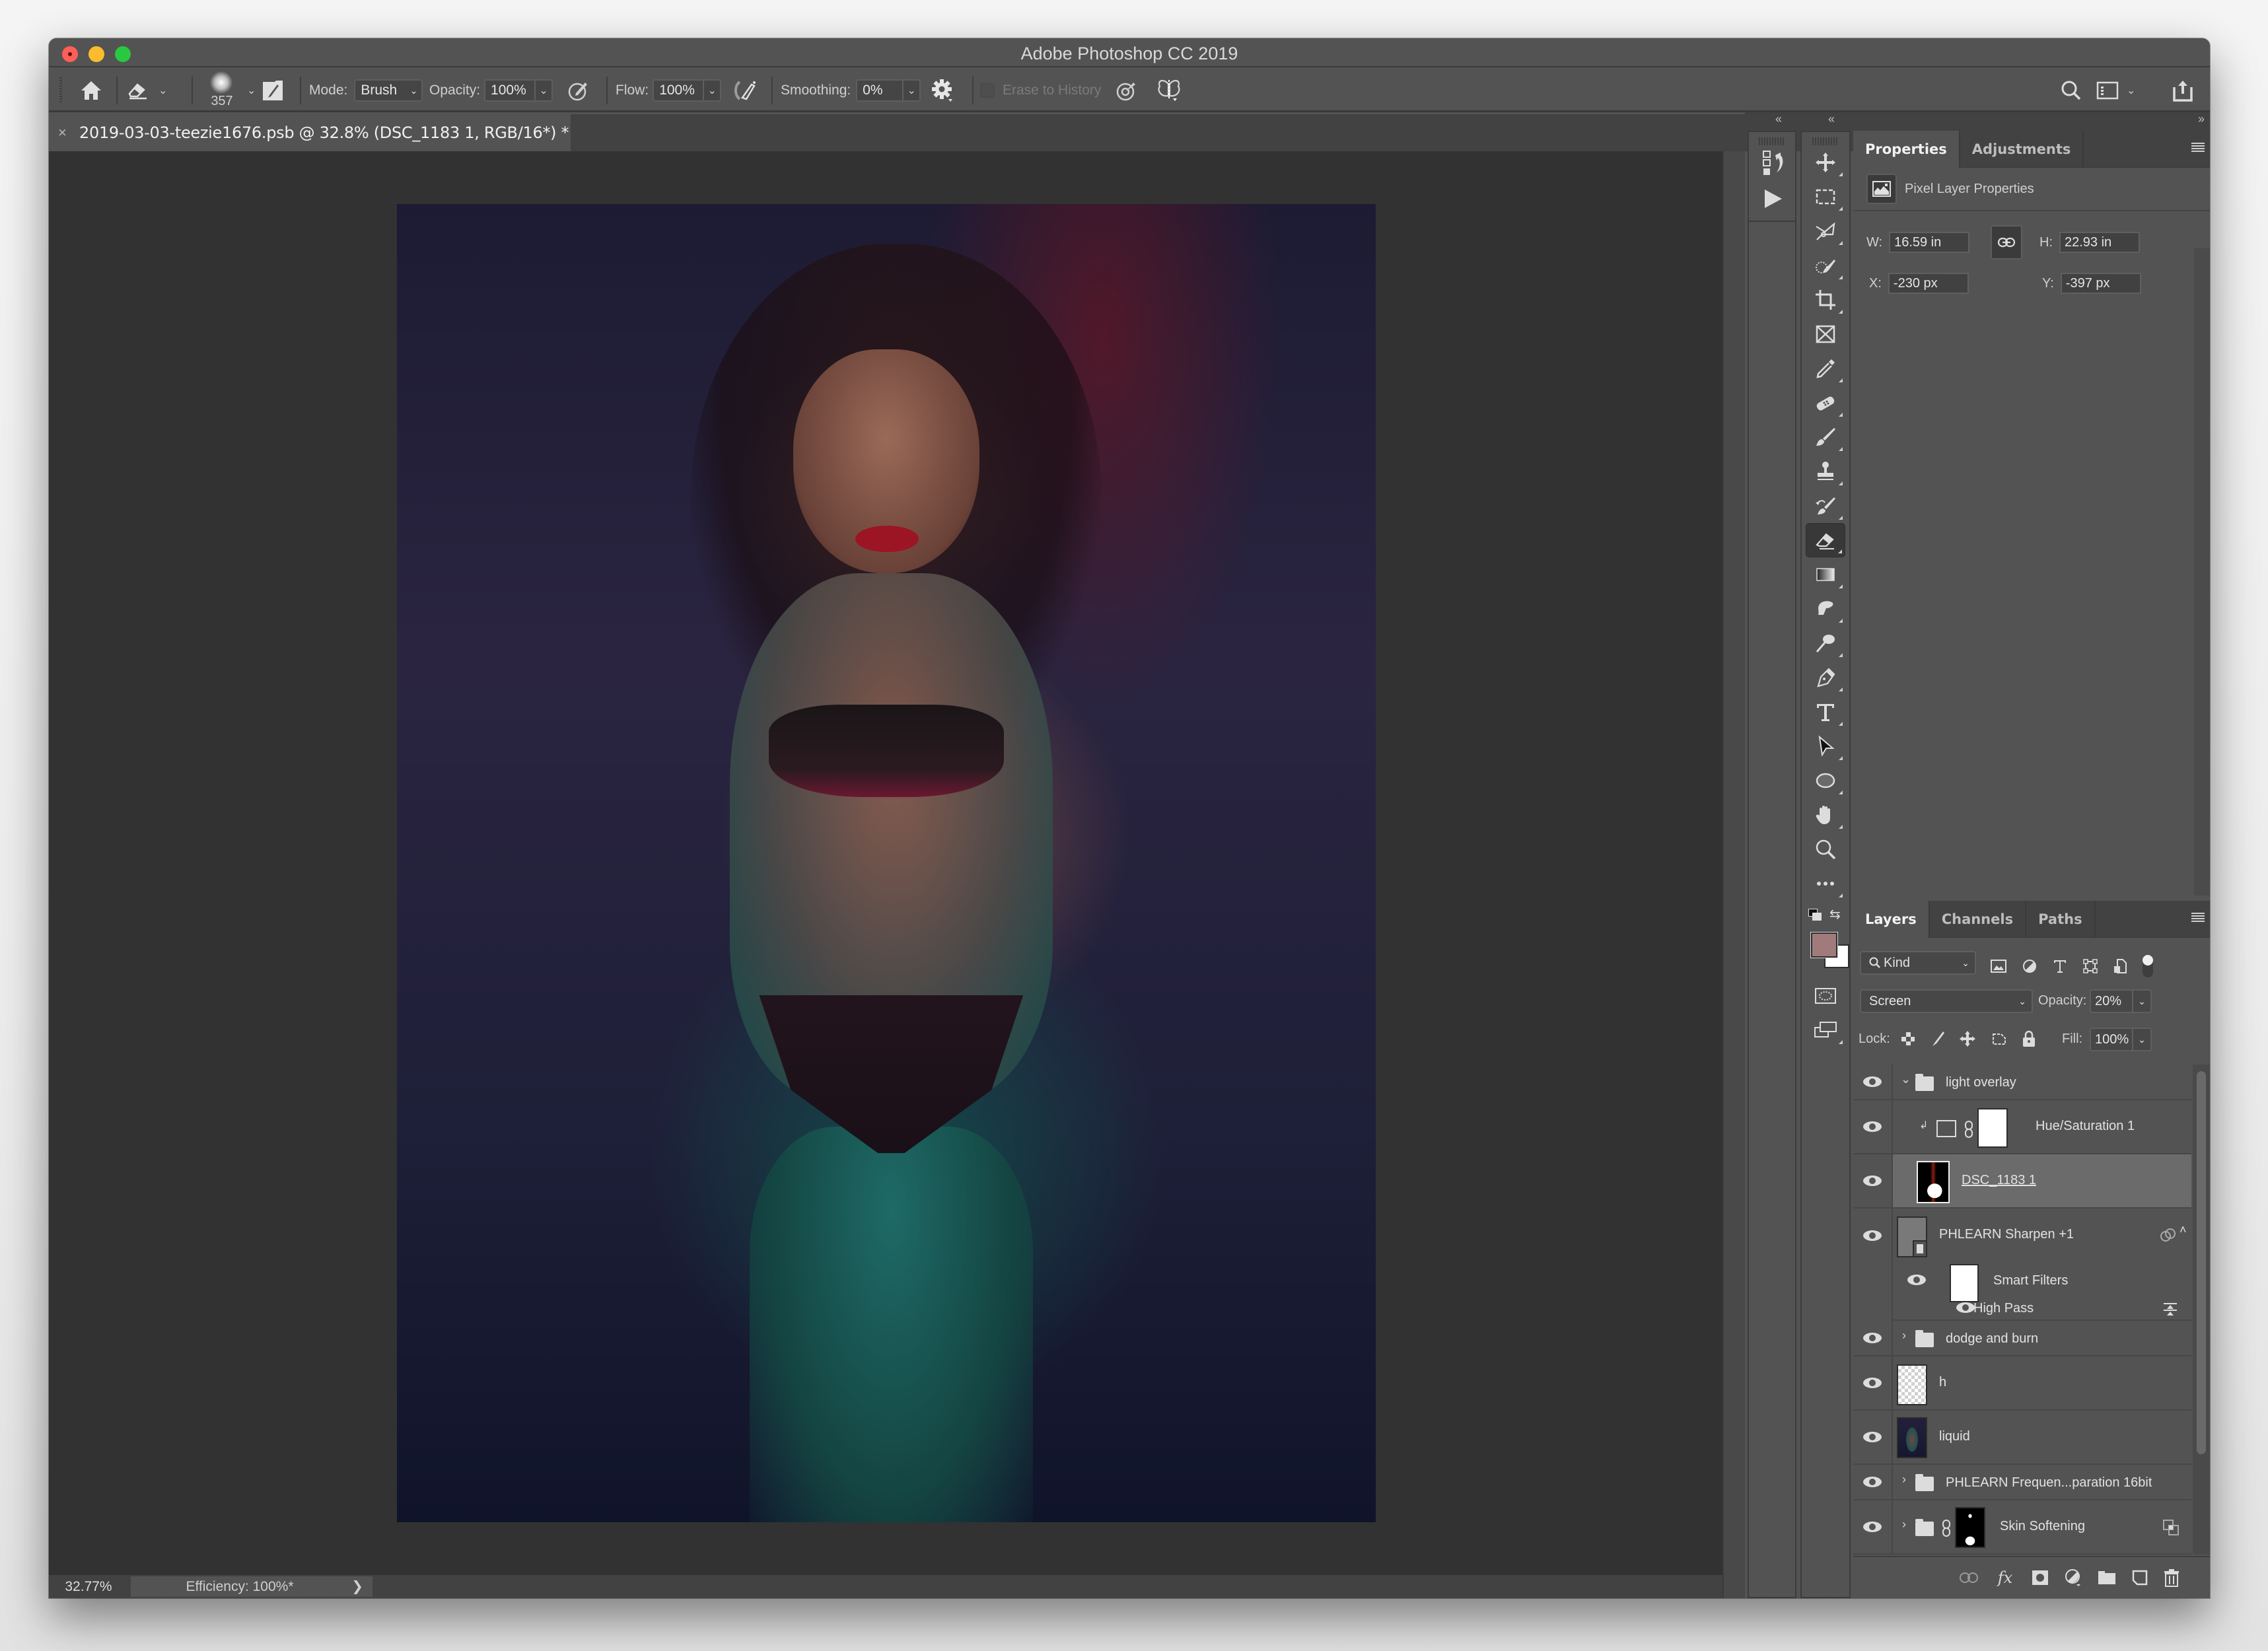 The width and height of the screenshot is (2268, 1651). I want to click on filter-pixel-icon, so click(1998, 966).